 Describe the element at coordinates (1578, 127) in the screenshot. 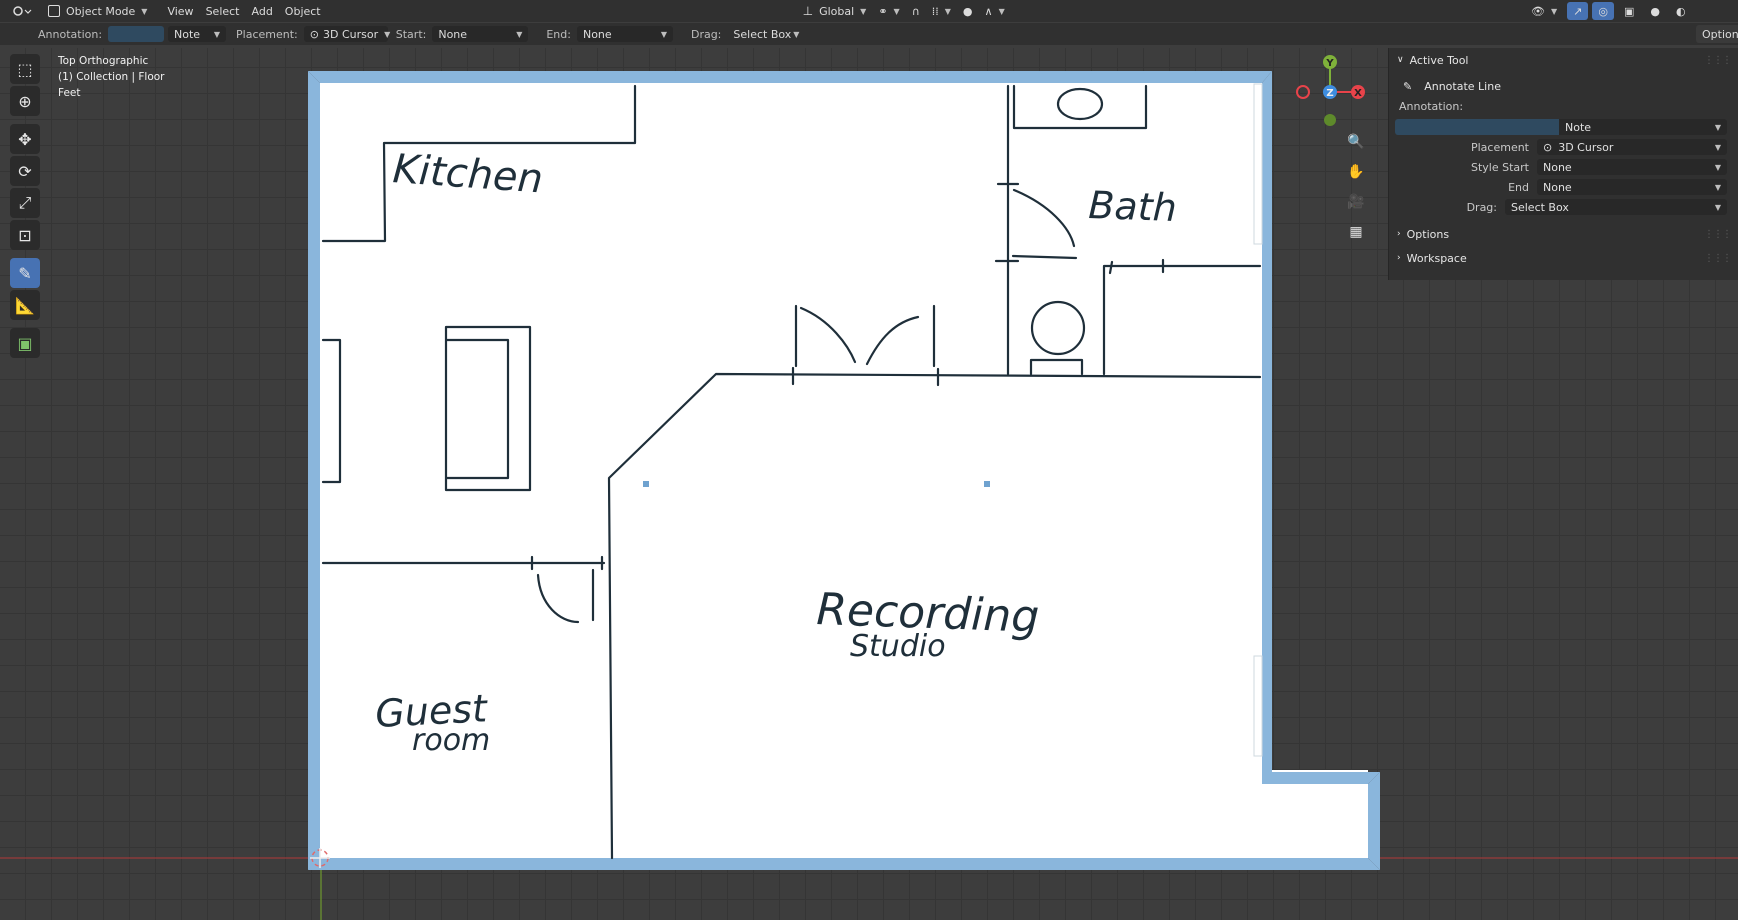

I see `annotation-value-np: Note` at that location.